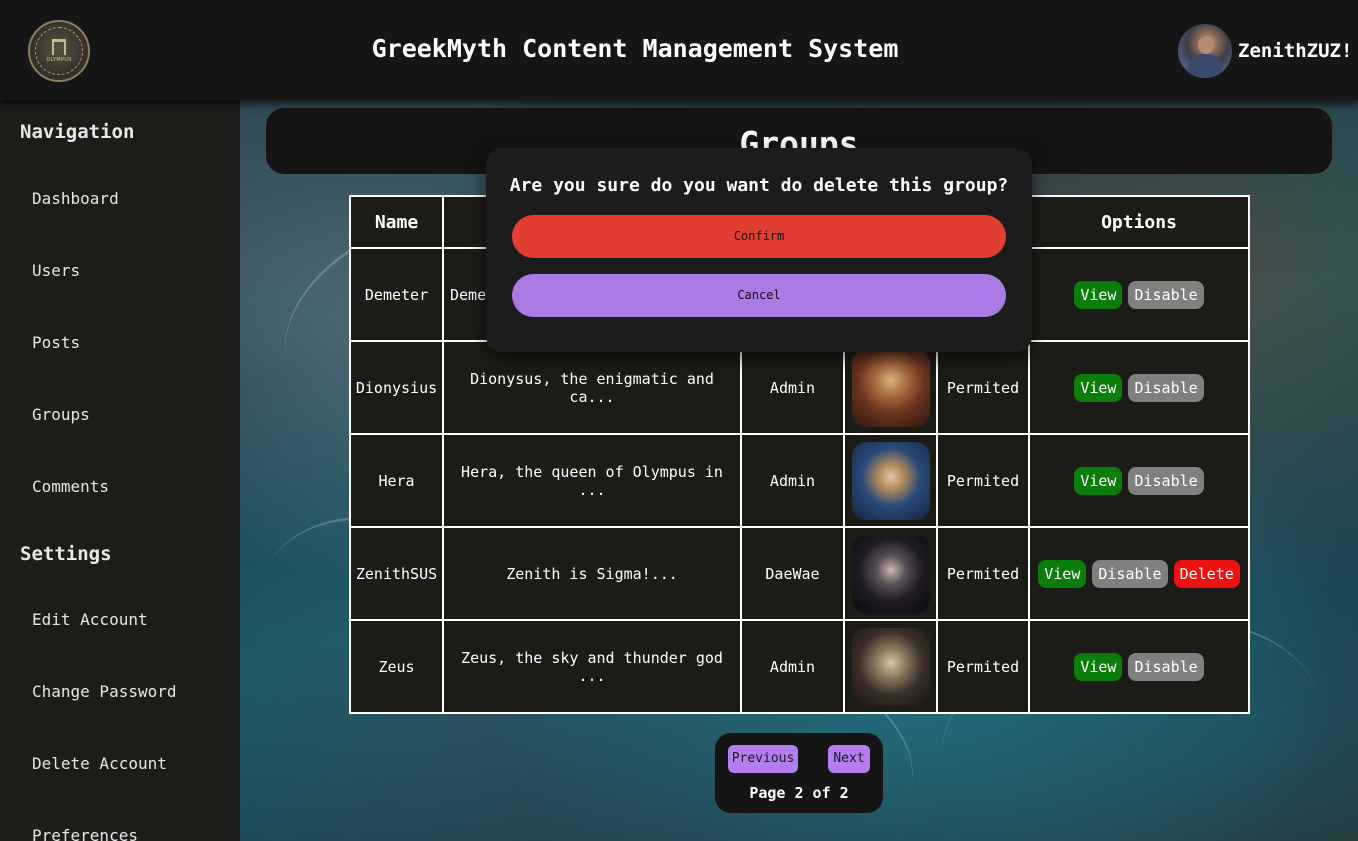 This screenshot has height=841, width=1358. I want to click on cell-owner: DaeWae, so click(792, 573).